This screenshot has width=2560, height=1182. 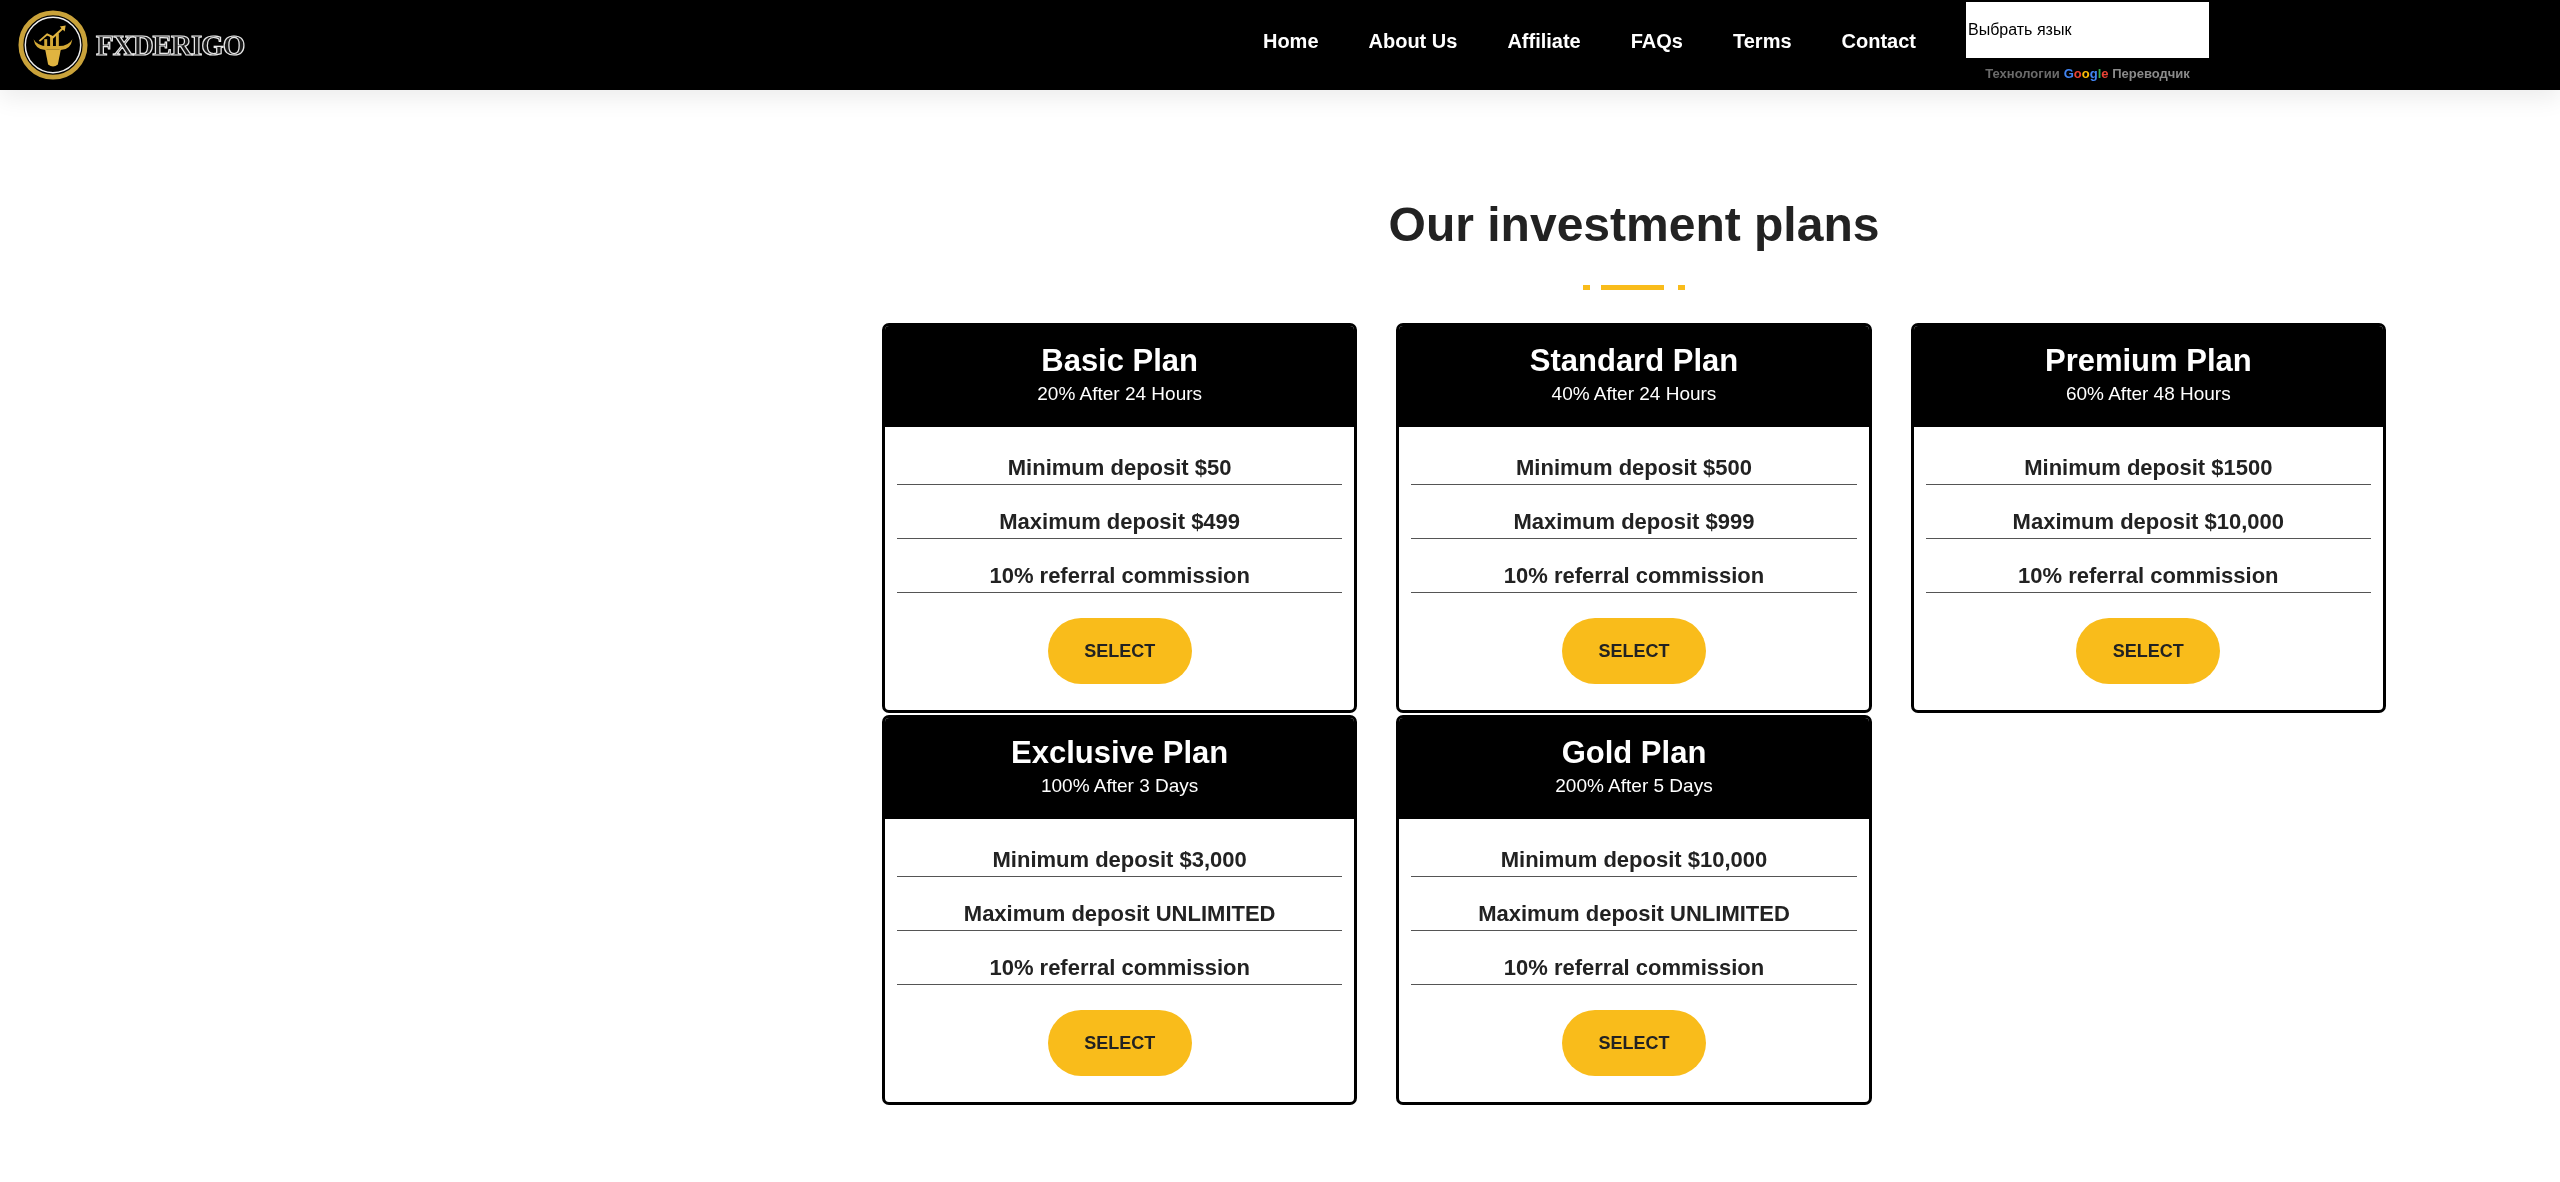 What do you see at coordinates (1120, 850) in the screenshot?
I see `plan-feature: Minimum deposit $3,000` at bounding box center [1120, 850].